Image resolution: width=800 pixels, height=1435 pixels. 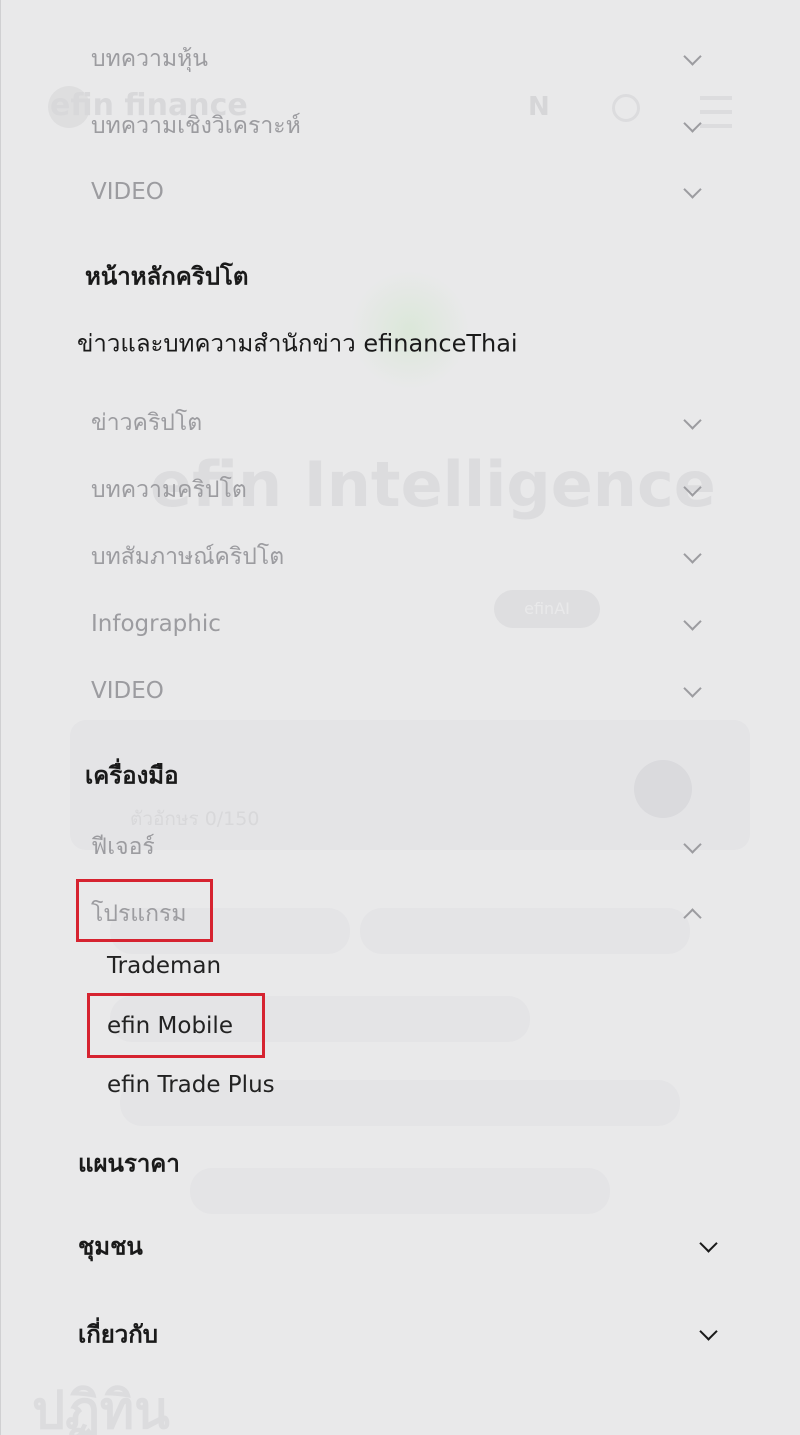 I want to click on menu-item-เครื่องมือ: เครื่องมือ, so click(x=400, y=775).